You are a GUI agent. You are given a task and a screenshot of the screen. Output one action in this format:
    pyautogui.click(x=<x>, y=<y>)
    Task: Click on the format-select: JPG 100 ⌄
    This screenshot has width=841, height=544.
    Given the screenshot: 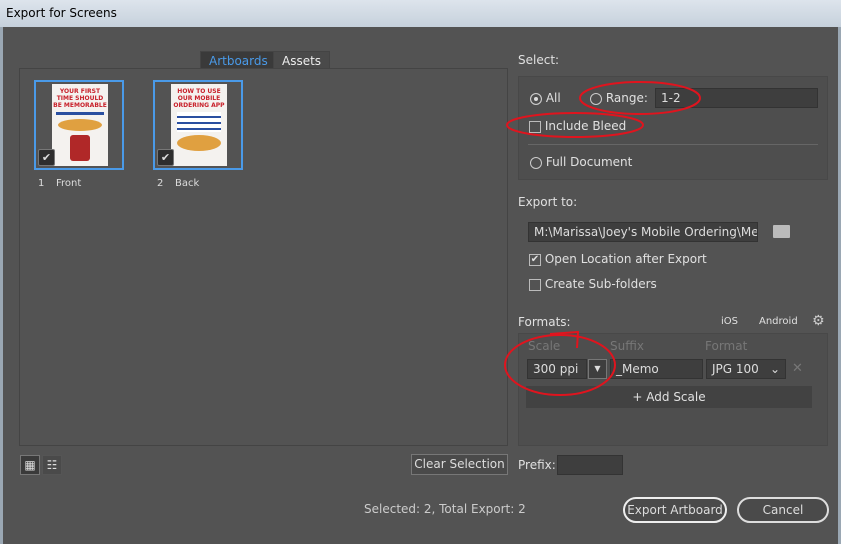 What is the action you would take?
    pyautogui.click(x=746, y=369)
    